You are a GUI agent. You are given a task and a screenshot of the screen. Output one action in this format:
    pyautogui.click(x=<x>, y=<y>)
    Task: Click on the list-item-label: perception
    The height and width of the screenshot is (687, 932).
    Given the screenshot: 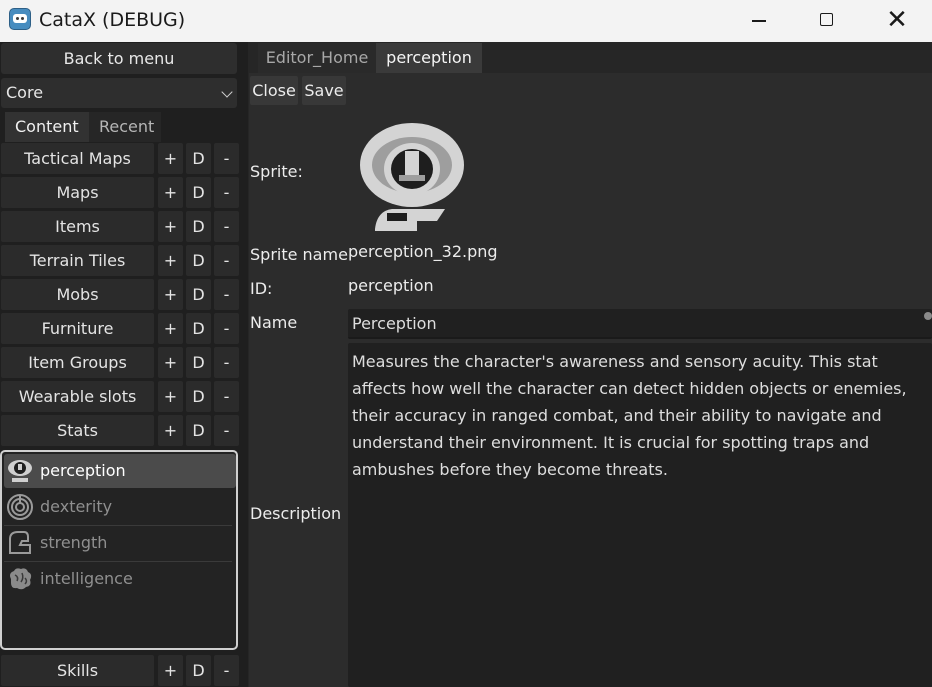 What is the action you would take?
    pyautogui.click(x=83, y=470)
    